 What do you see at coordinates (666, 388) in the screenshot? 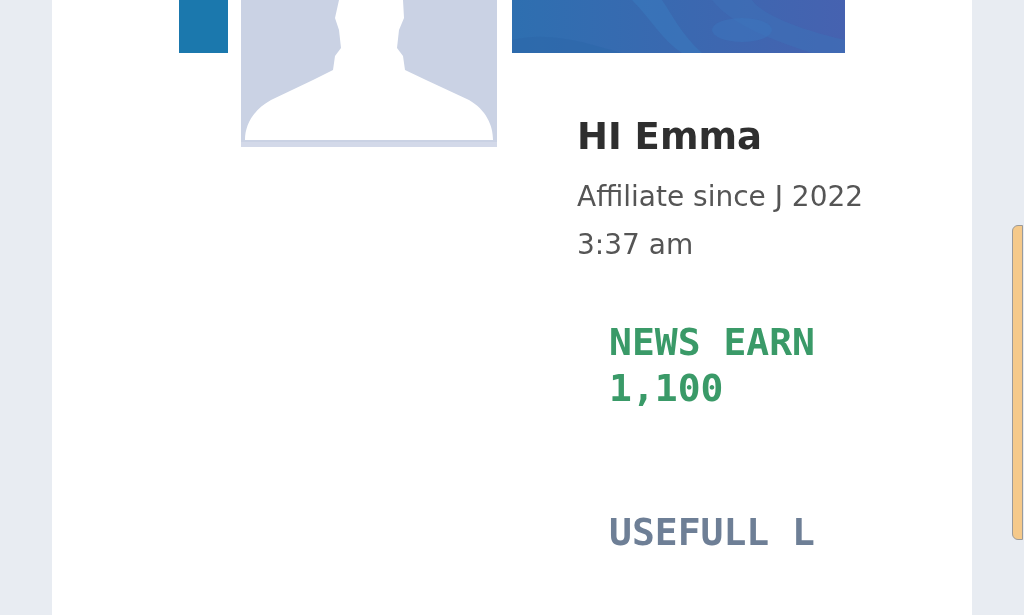
I see `earnings-value: 1,100` at bounding box center [666, 388].